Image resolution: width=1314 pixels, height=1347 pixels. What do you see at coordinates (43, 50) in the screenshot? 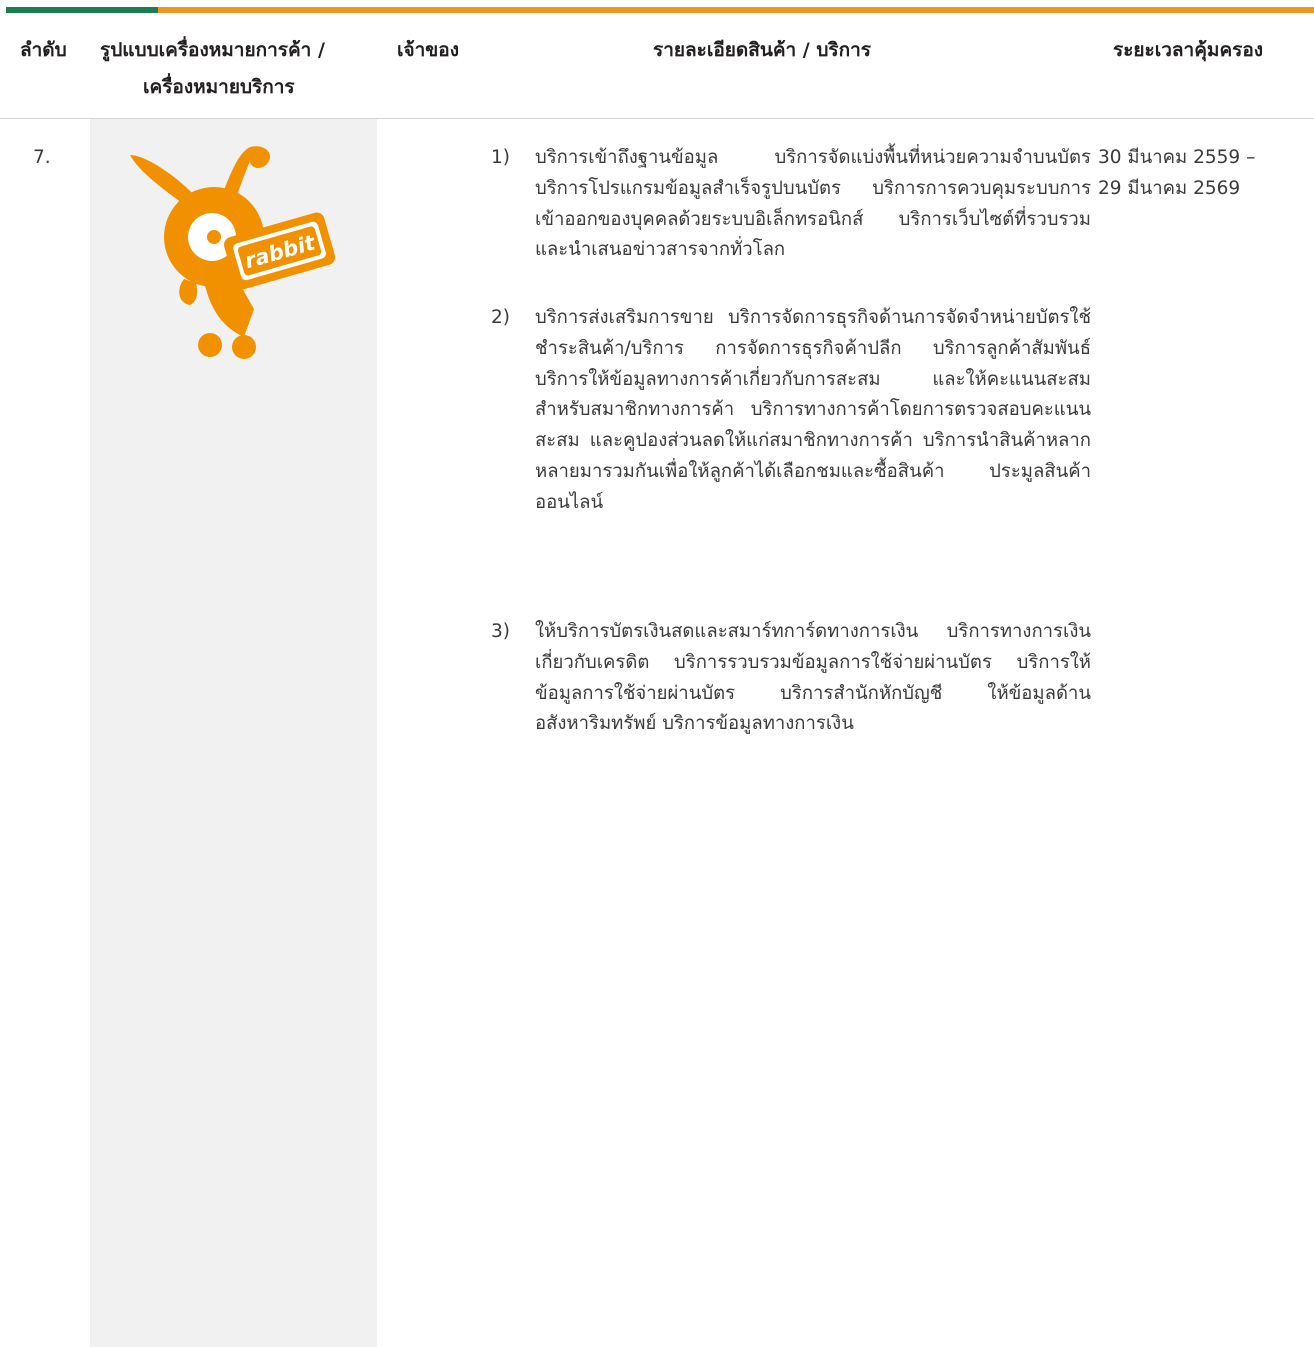
I see `header-order: ลำดับ` at bounding box center [43, 50].